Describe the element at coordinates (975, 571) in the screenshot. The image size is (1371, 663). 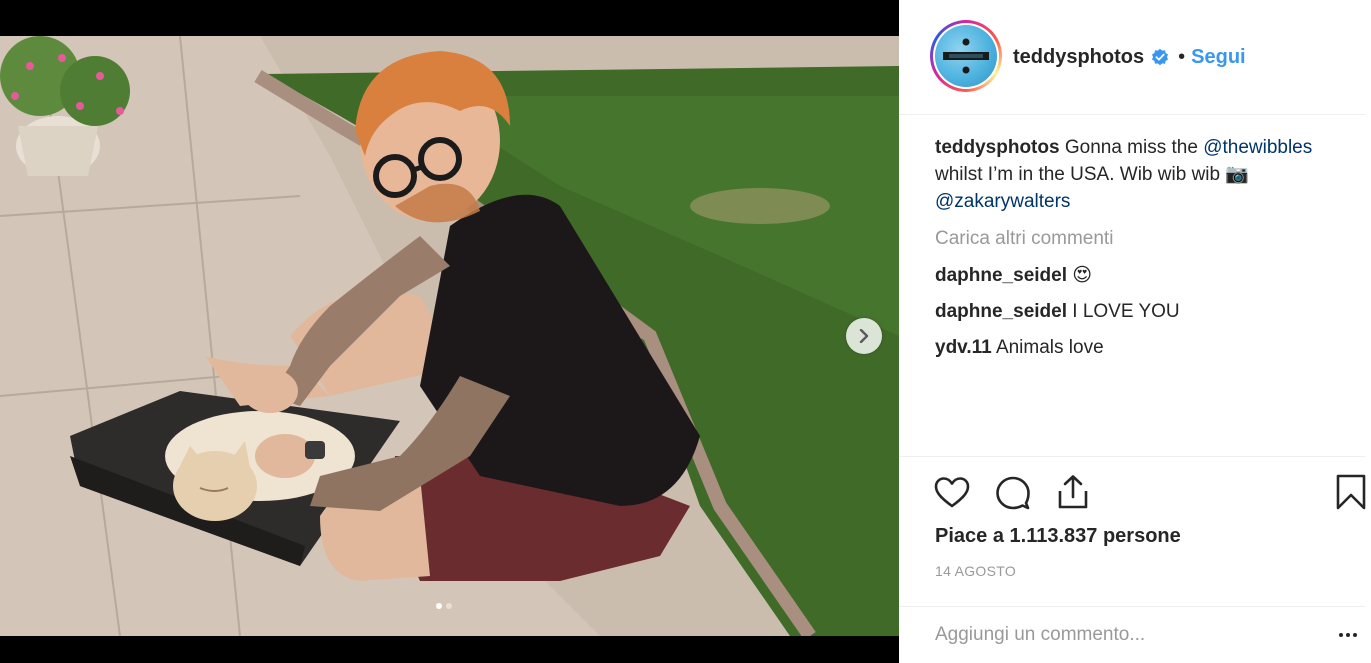
I see `post-date: 14 AGOSTO` at that location.